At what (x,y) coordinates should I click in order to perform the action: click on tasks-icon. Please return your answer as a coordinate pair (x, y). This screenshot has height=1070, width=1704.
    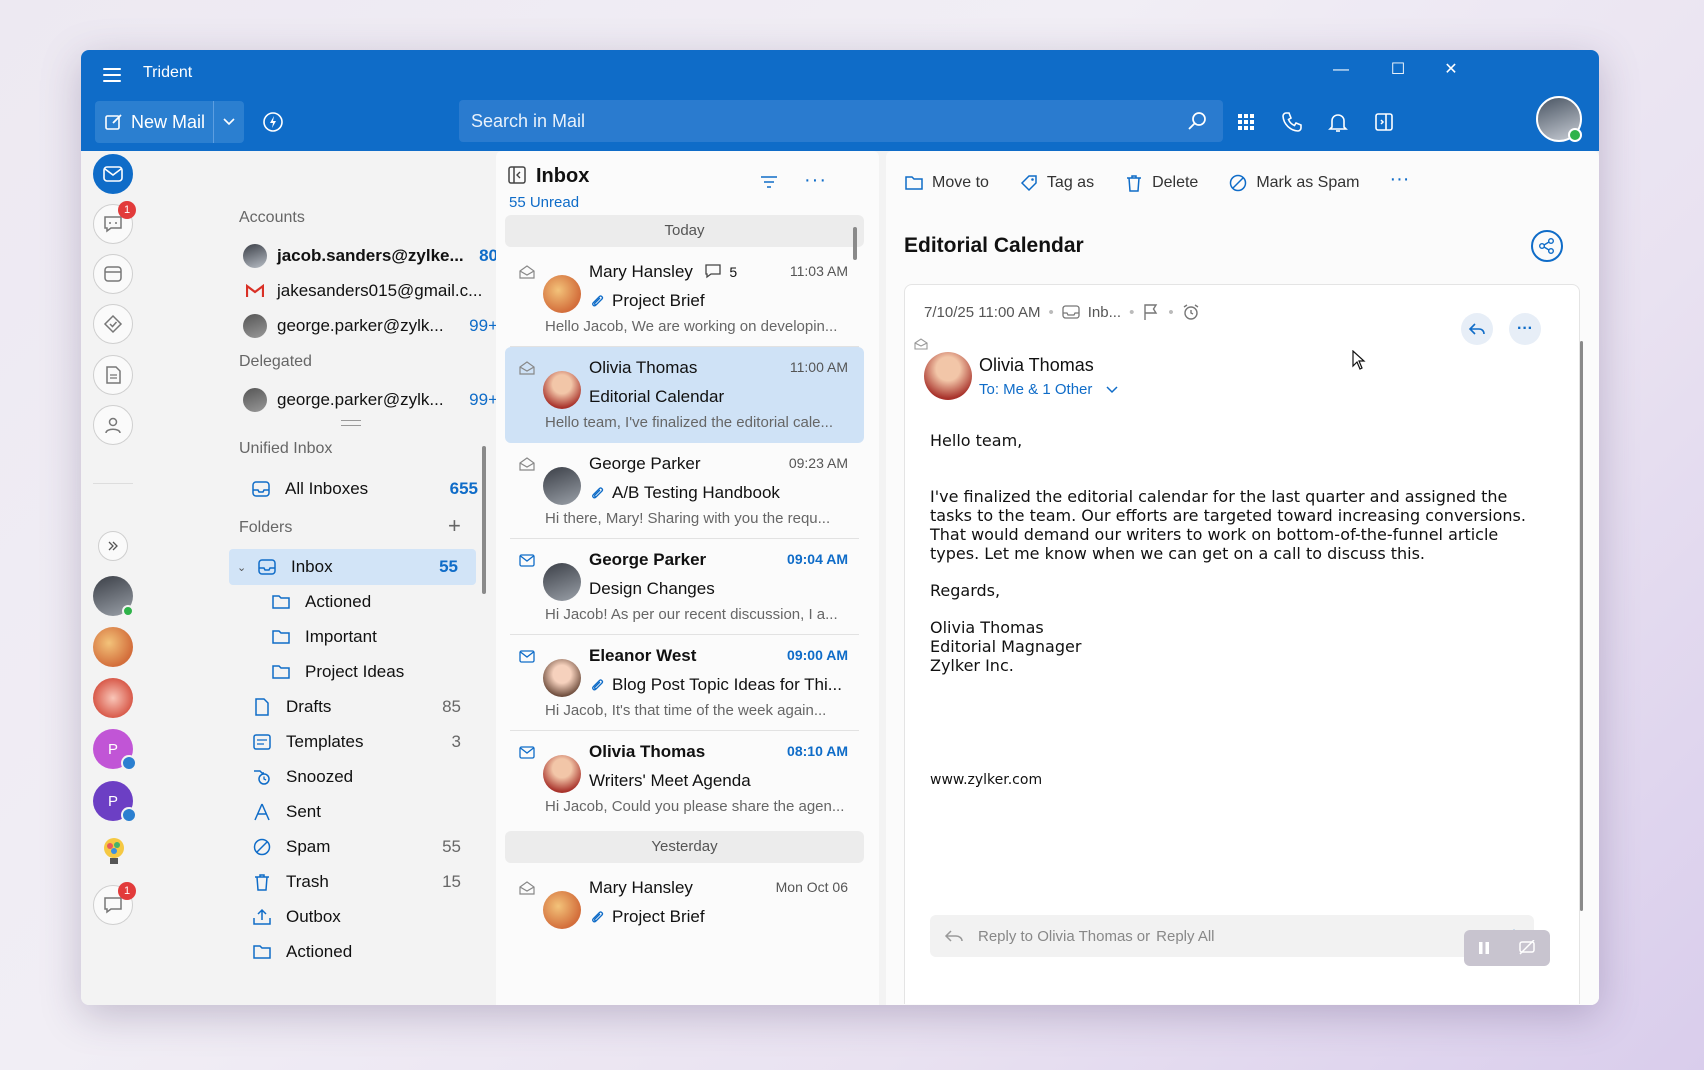
    Looking at the image, I should click on (113, 324).